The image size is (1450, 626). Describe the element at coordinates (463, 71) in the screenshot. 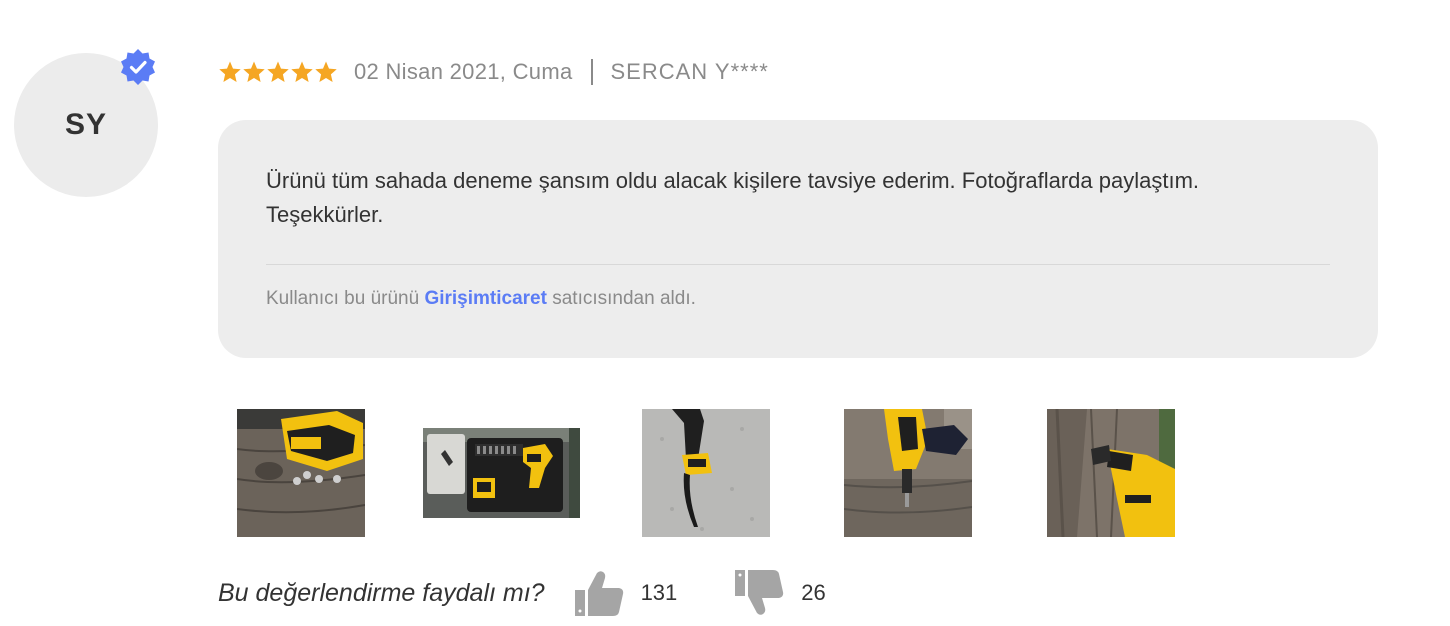

I see `review-date: 02 Nisan 2021, Cuma` at that location.